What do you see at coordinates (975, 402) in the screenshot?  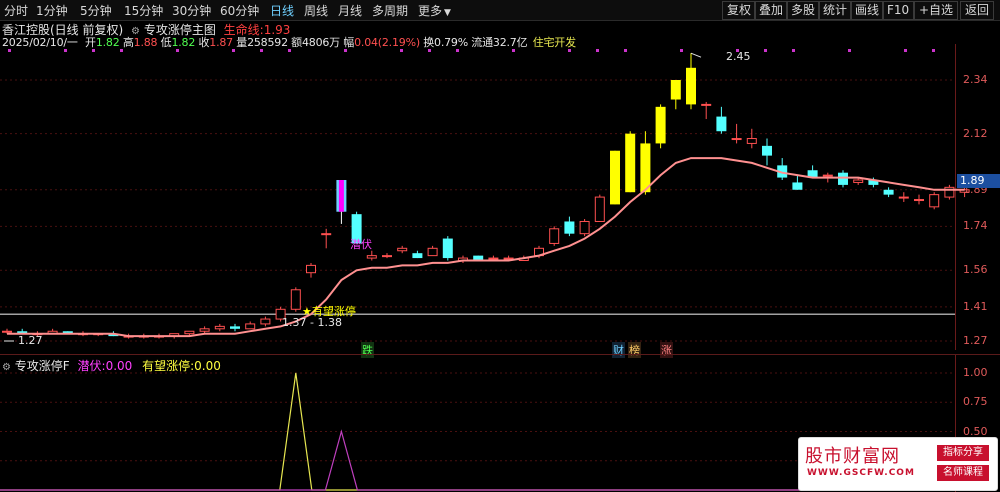 I see `indicator-tick-label: 0.75` at bounding box center [975, 402].